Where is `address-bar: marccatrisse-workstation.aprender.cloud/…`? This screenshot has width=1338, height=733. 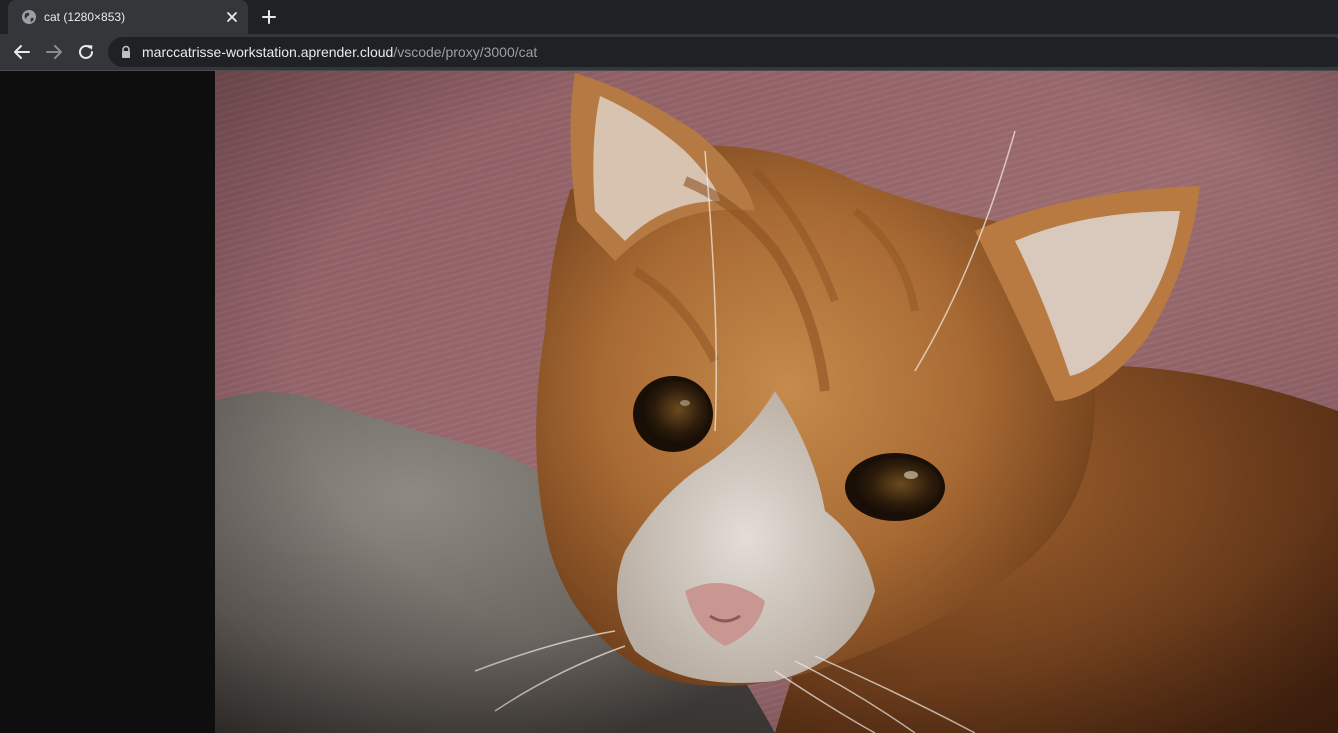
address-bar: marccatrisse-workstation.aprender.cloud/… is located at coordinates (723, 52).